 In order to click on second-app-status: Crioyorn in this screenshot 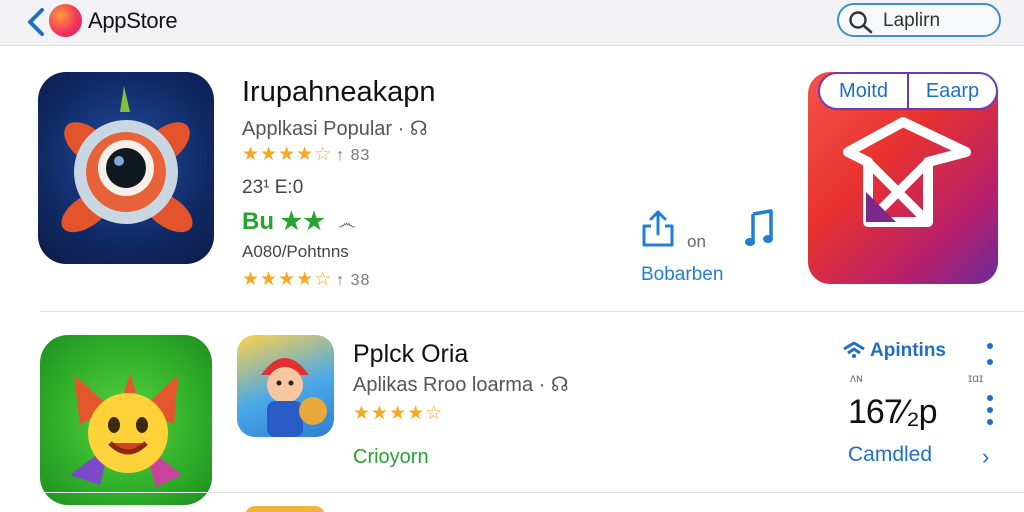, I will do `click(391, 457)`.